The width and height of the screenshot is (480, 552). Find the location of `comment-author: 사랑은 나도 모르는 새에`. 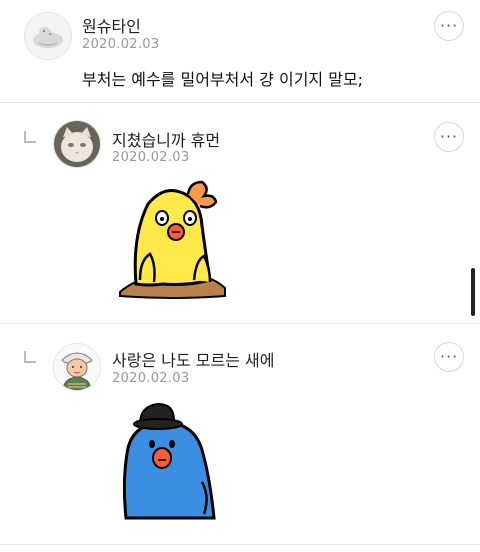

comment-author: 사랑은 나도 모르는 새에 is located at coordinates (193, 359).